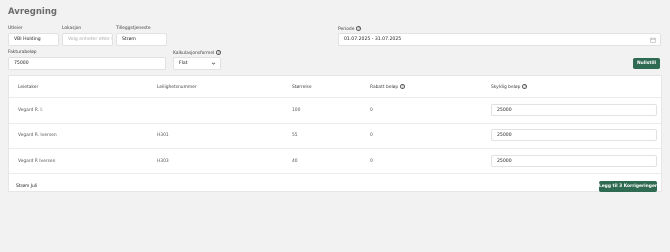 The image size is (670, 252). Describe the element at coordinates (27, 186) in the screenshot. I see `footer-description: Strøm Juli` at that location.